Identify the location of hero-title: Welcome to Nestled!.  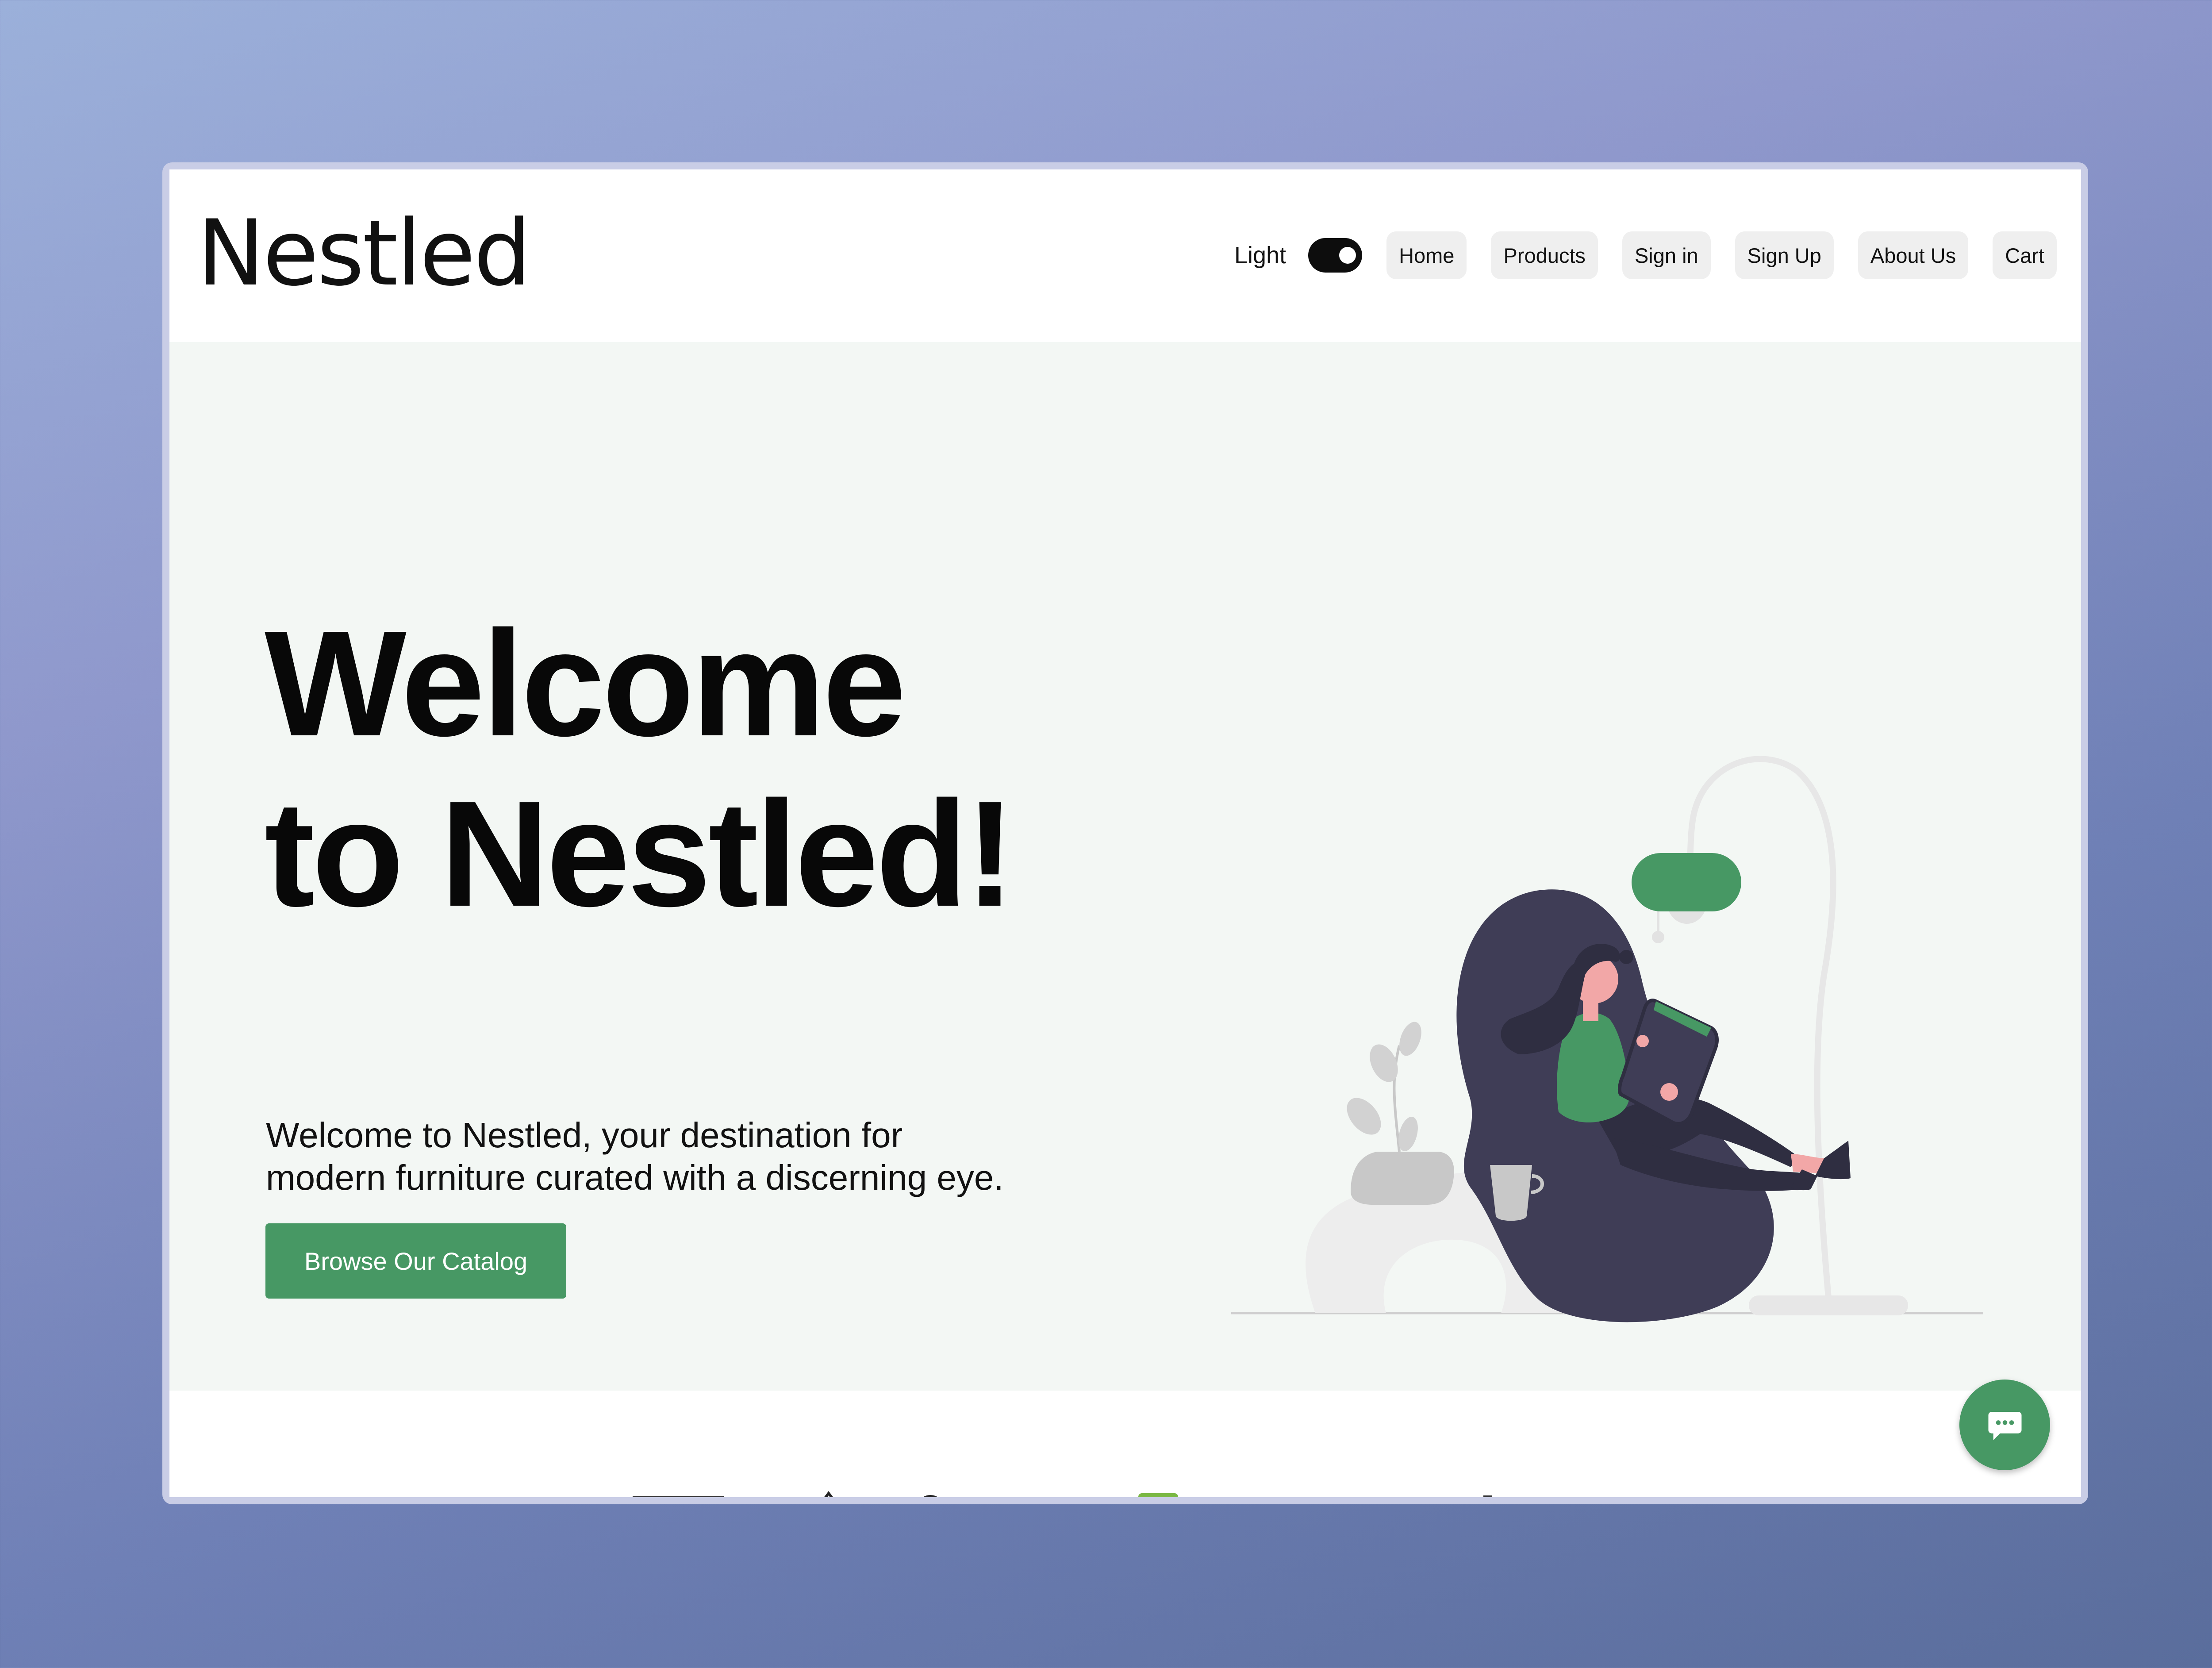
(640, 769).